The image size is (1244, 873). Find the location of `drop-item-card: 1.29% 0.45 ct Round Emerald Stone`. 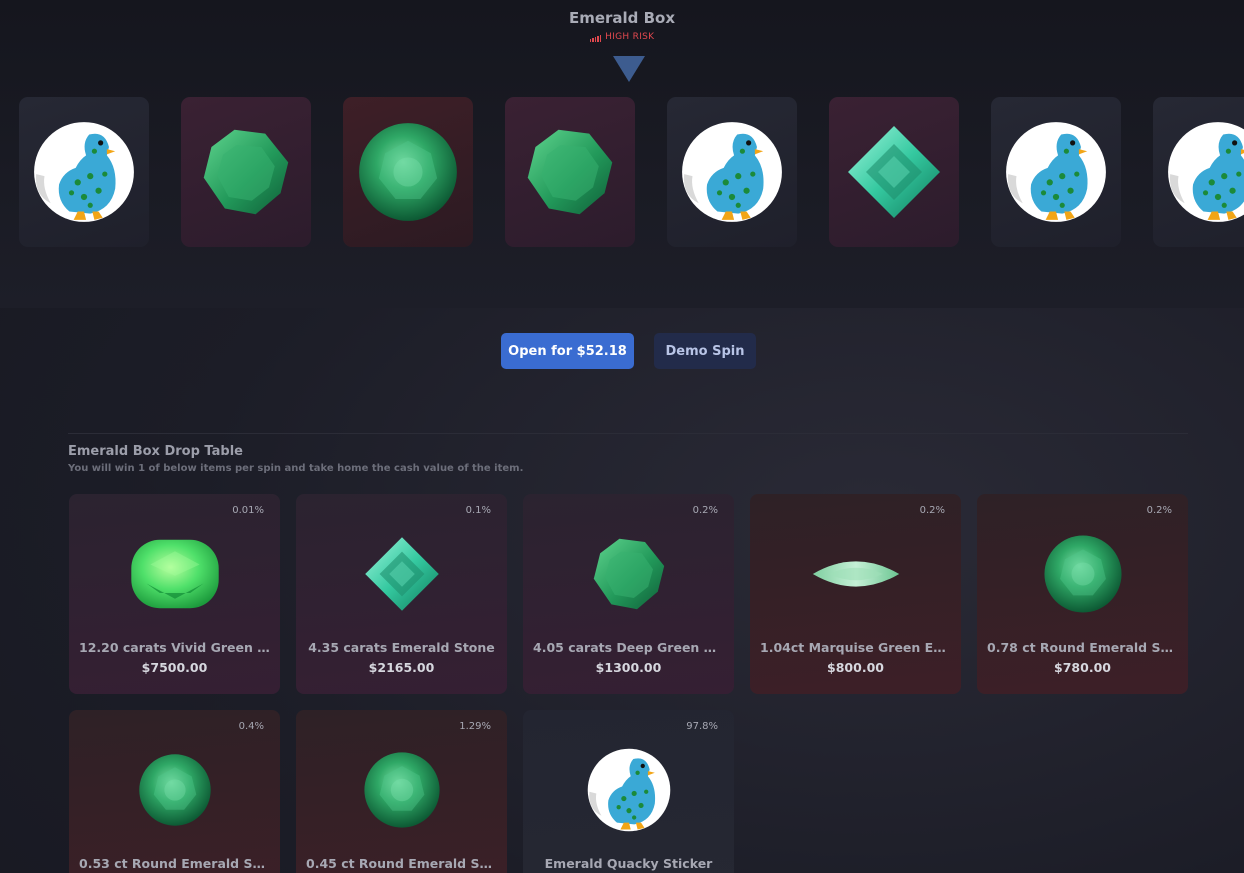

drop-item-card: 1.29% 0.45 ct Round Emerald Stone is located at coordinates (401, 791).